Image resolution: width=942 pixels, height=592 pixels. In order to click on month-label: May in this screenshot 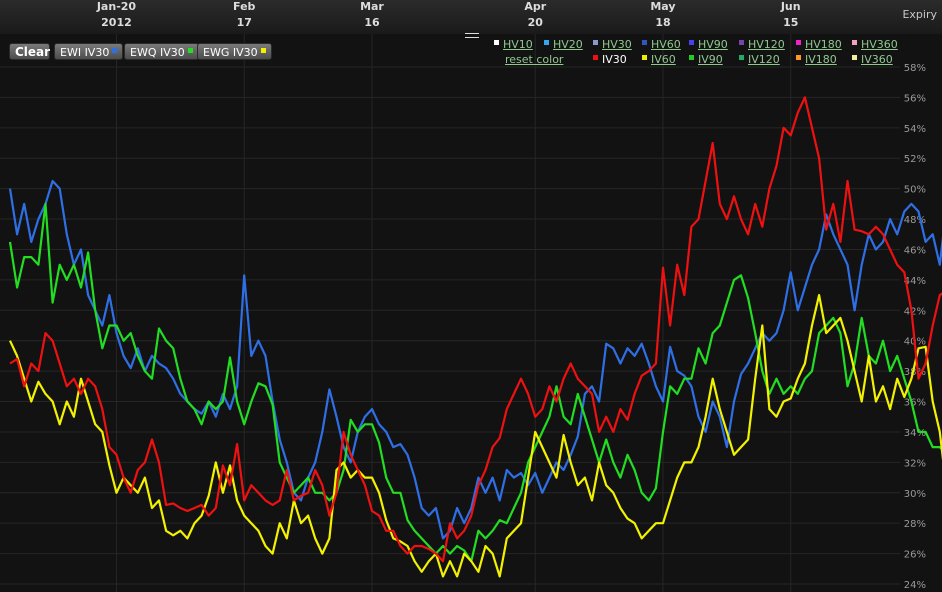, I will do `click(662, 6)`.